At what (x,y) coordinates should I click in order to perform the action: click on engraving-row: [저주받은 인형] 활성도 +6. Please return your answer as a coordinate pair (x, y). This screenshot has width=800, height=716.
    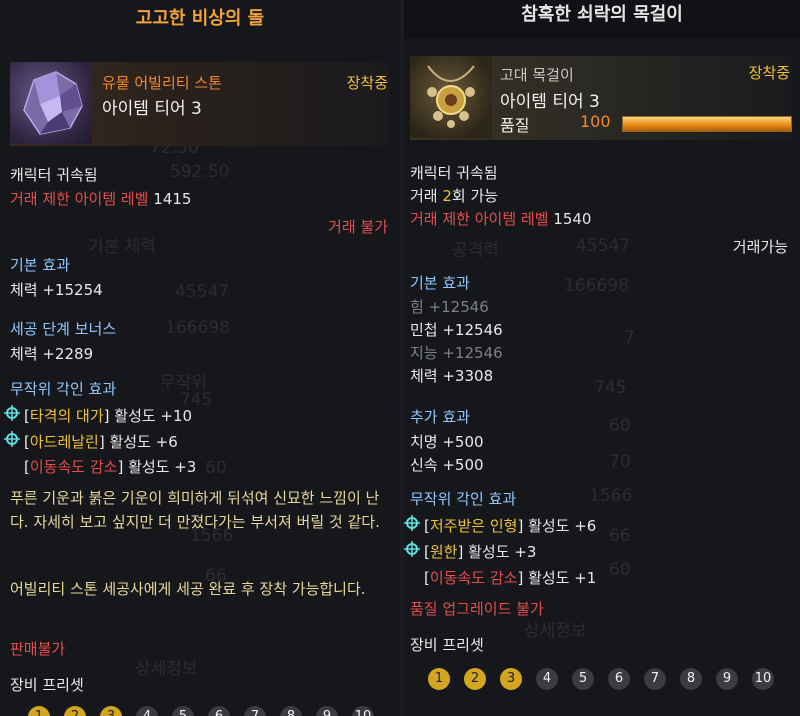
    Looking at the image, I should click on (510, 525).